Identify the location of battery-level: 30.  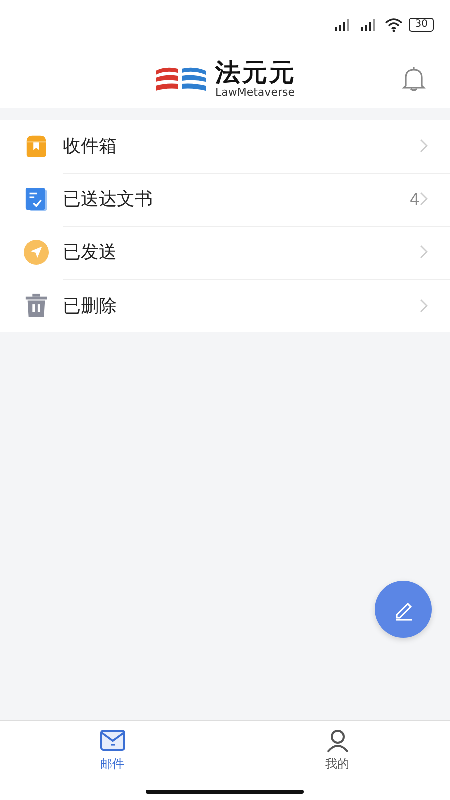
(421, 25).